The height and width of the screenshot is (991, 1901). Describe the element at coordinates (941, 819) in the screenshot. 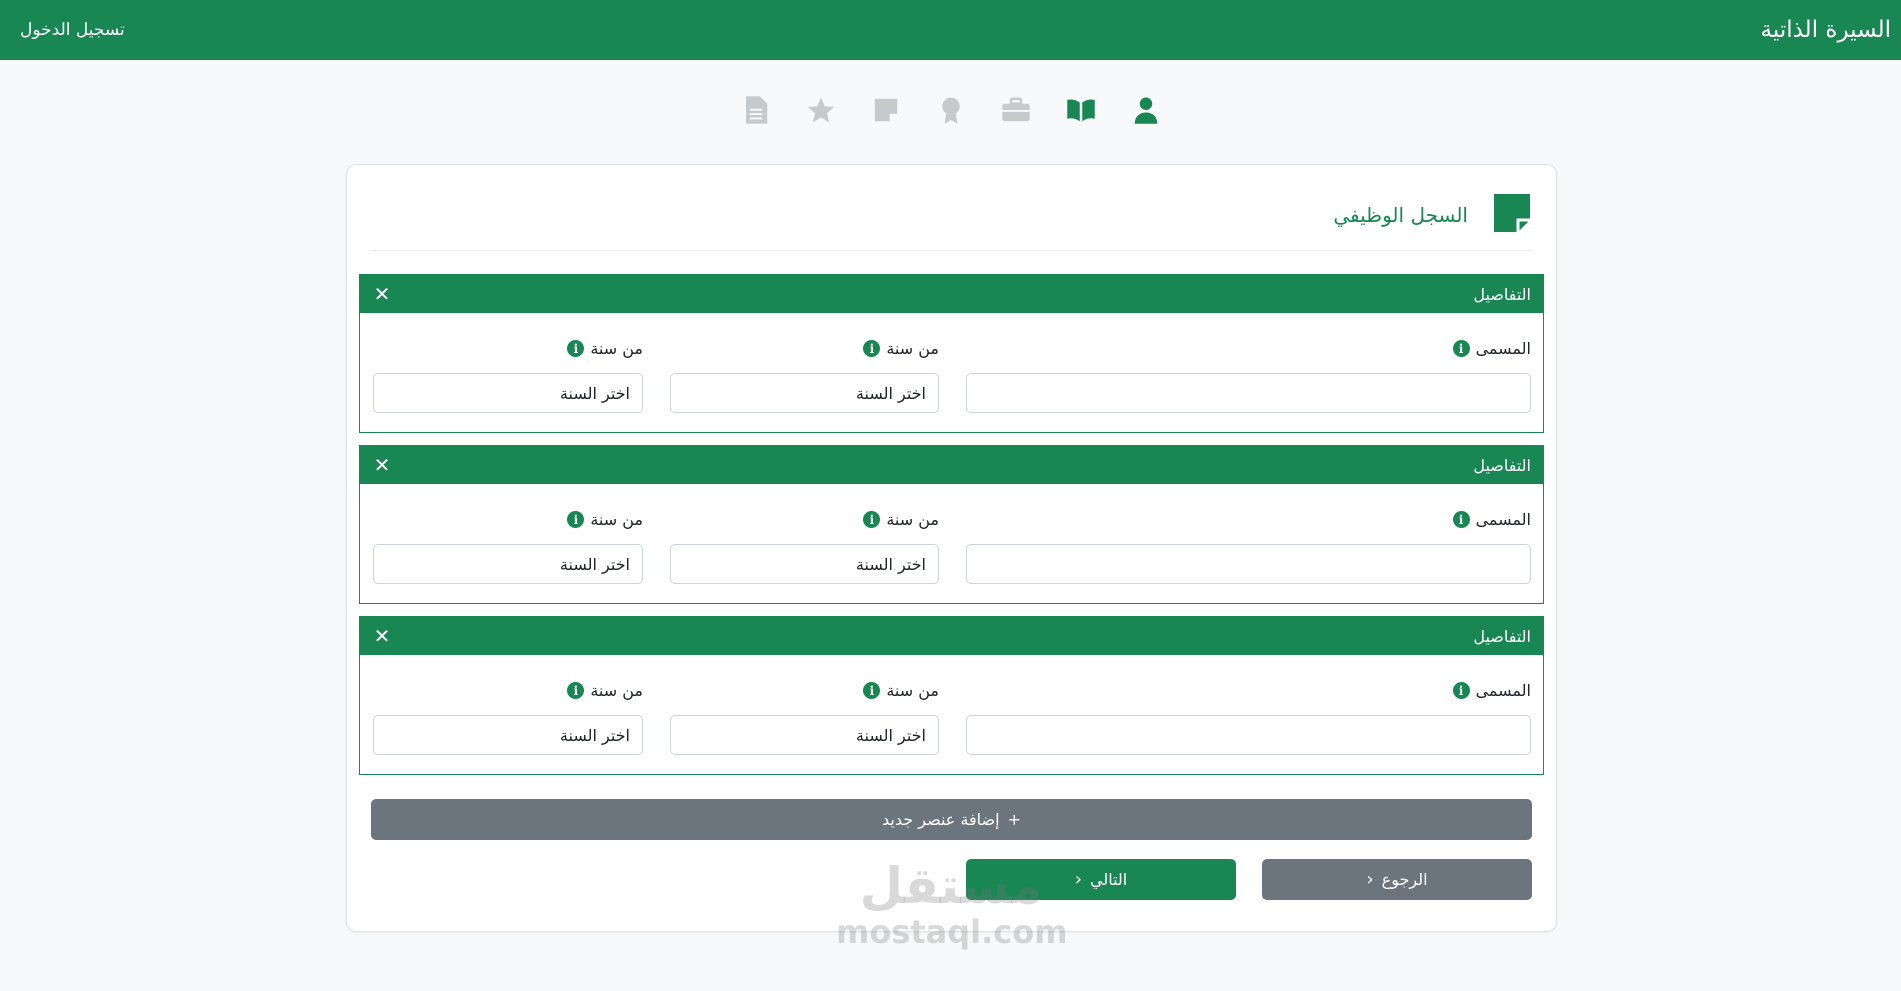

I see `add-item-label: إضافة عنصر جديد` at that location.